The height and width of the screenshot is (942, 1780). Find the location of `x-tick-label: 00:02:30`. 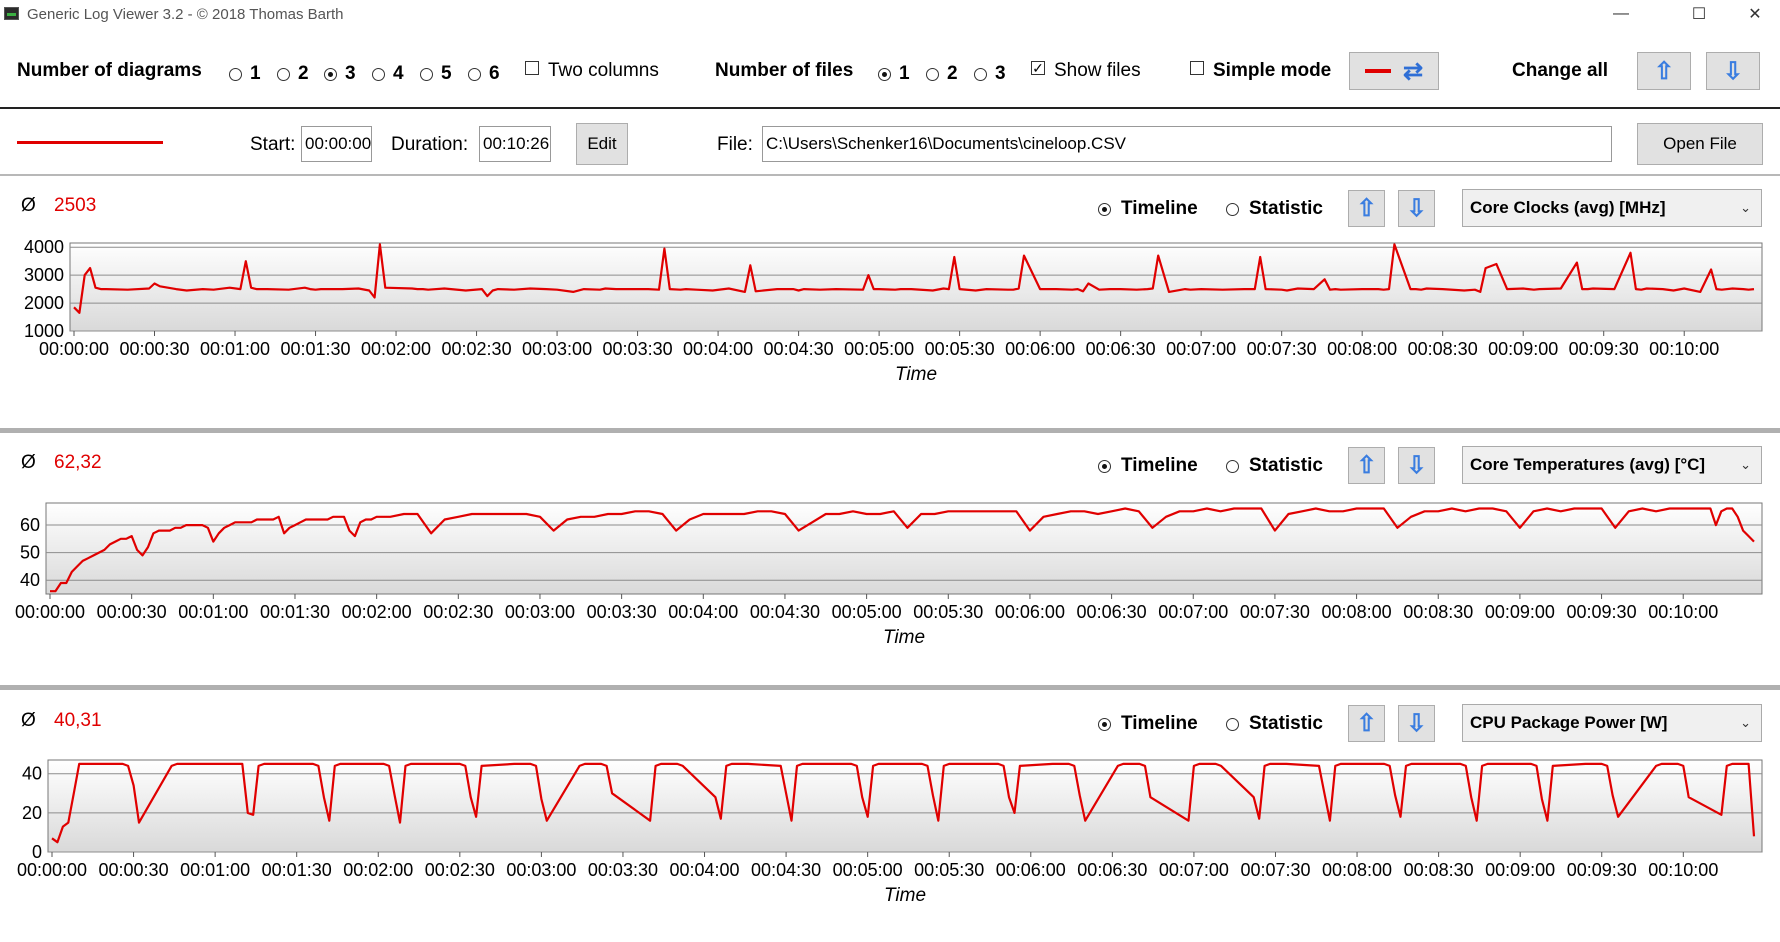

x-tick-label: 00:02:30 is located at coordinates (460, 870).